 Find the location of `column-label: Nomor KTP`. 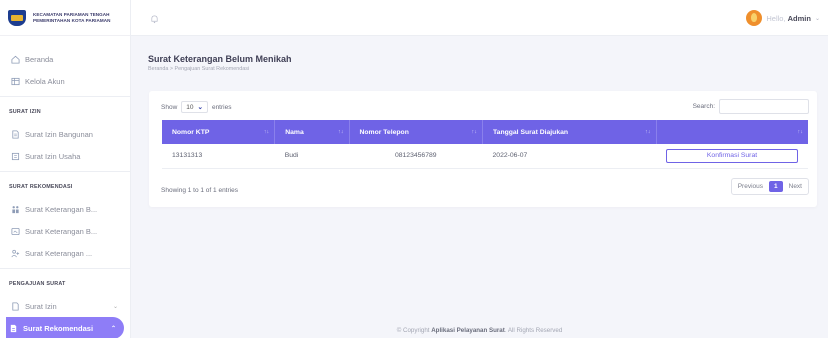

column-label: Nomor KTP is located at coordinates (191, 132).